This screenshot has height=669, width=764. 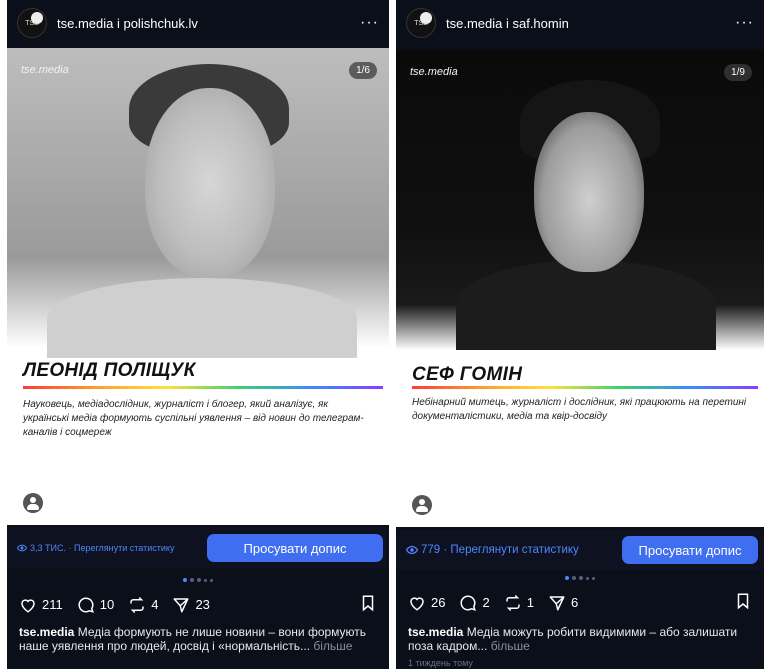 What do you see at coordinates (507, 23) in the screenshot?
I see `post-author: tse.media і saf.homin` at bounding box center [507, 23].